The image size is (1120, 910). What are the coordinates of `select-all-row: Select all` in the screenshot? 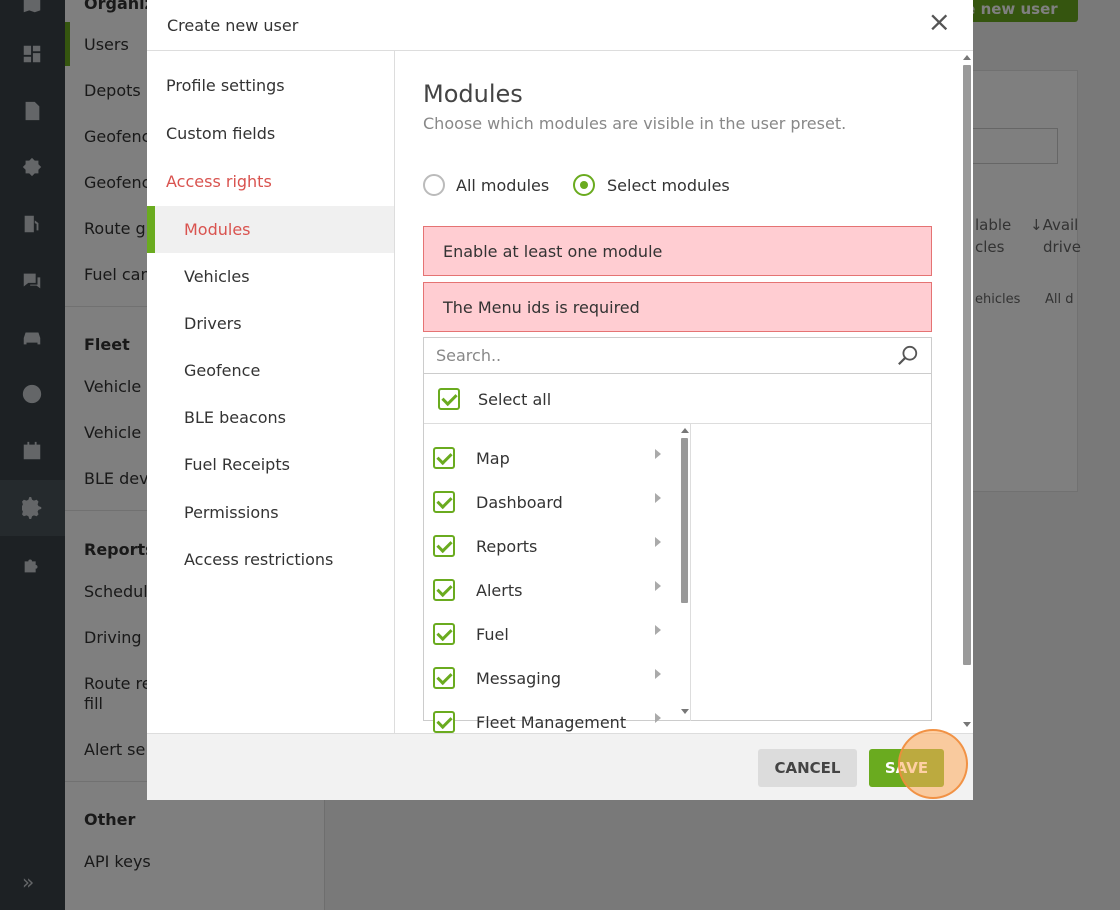 It's located at (677, 399).